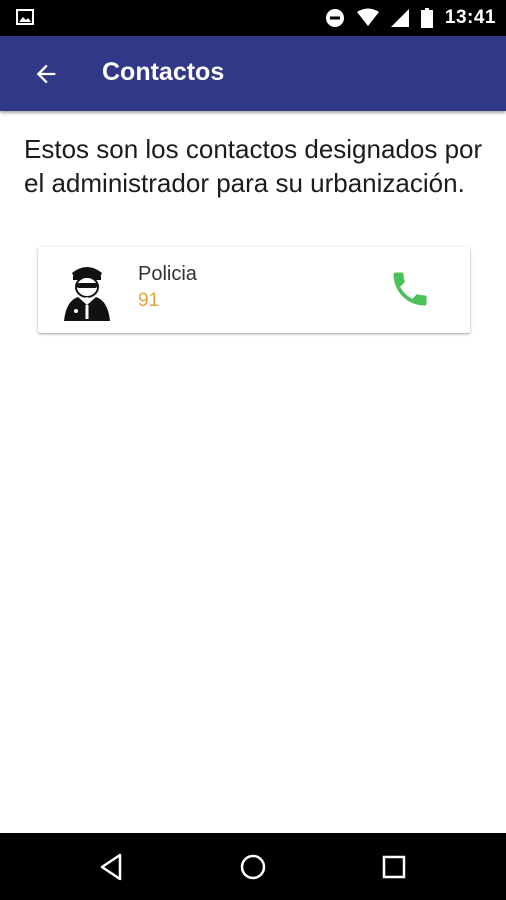 The image size is (506, 900). I want to click on do-not-disturb-icon, so click(335, 18).